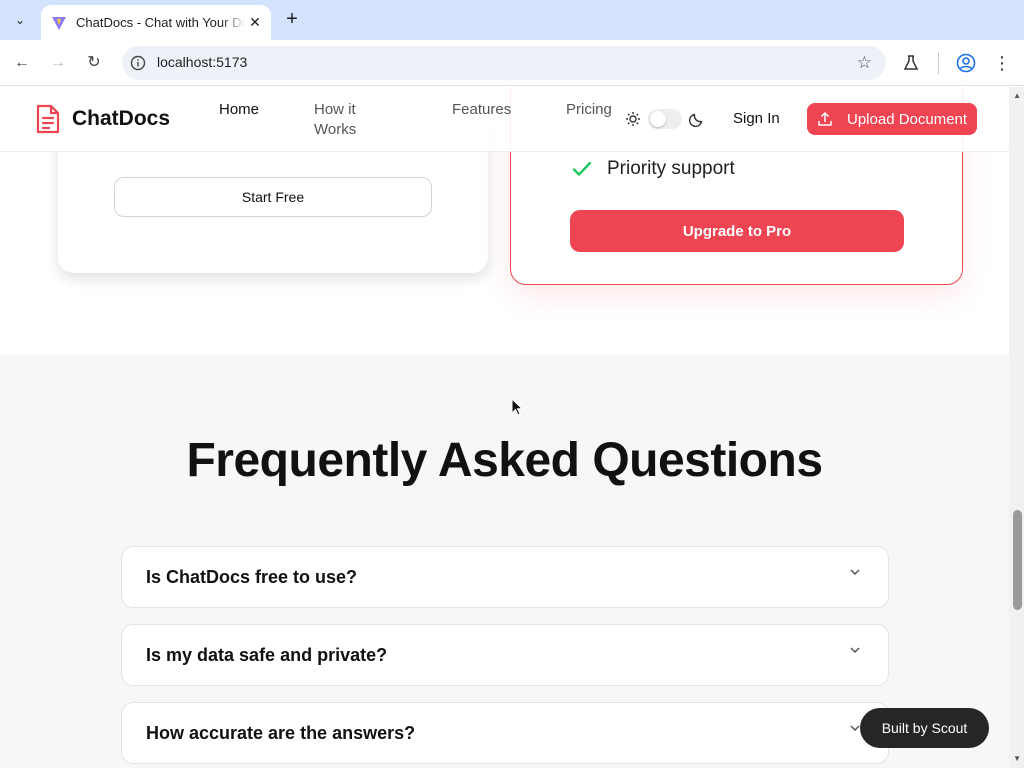 The height and width of the screenshot is (768, 1024). Describe the element at coordinates (517, 407) in the screenshot. I see `mouse-cursor-icon` at that location.